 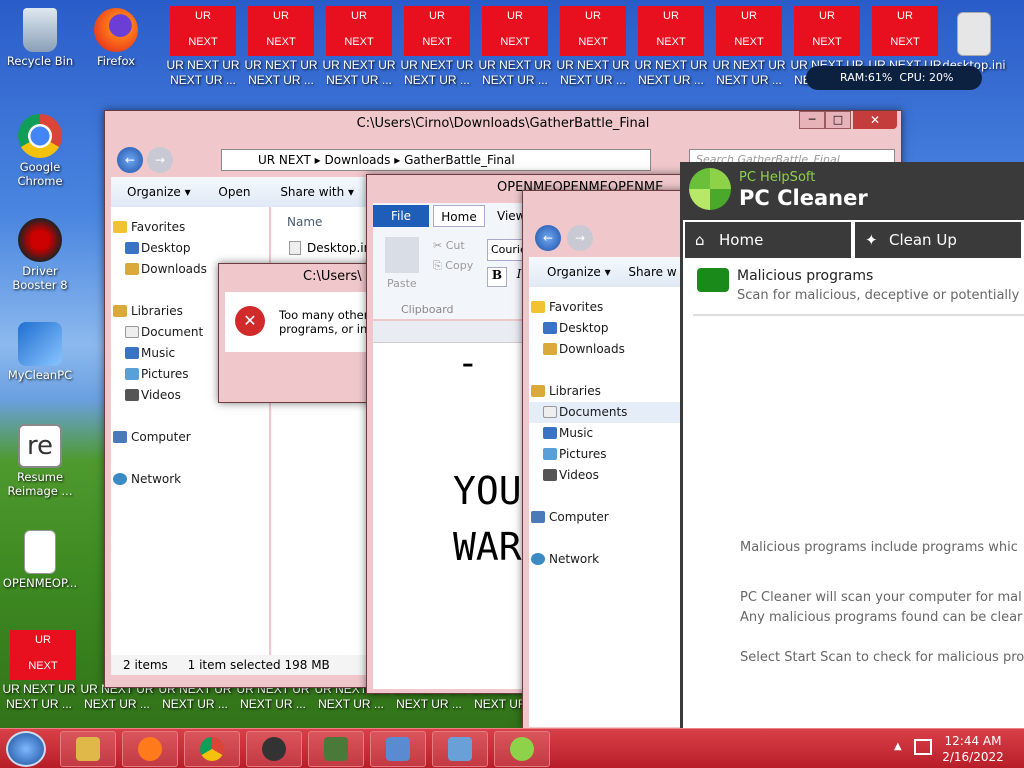 What do you see at coordinates (538, 559) in the screenshot?
I see `network-icon` at bounding box center [538, 559].